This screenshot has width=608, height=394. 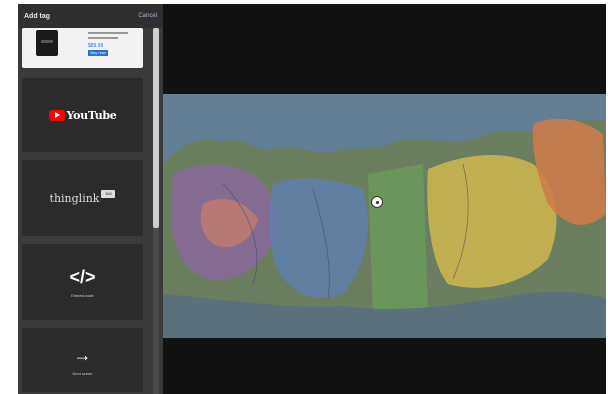 I want to click on scrollbar-thumb, so click(x=156, y=128).